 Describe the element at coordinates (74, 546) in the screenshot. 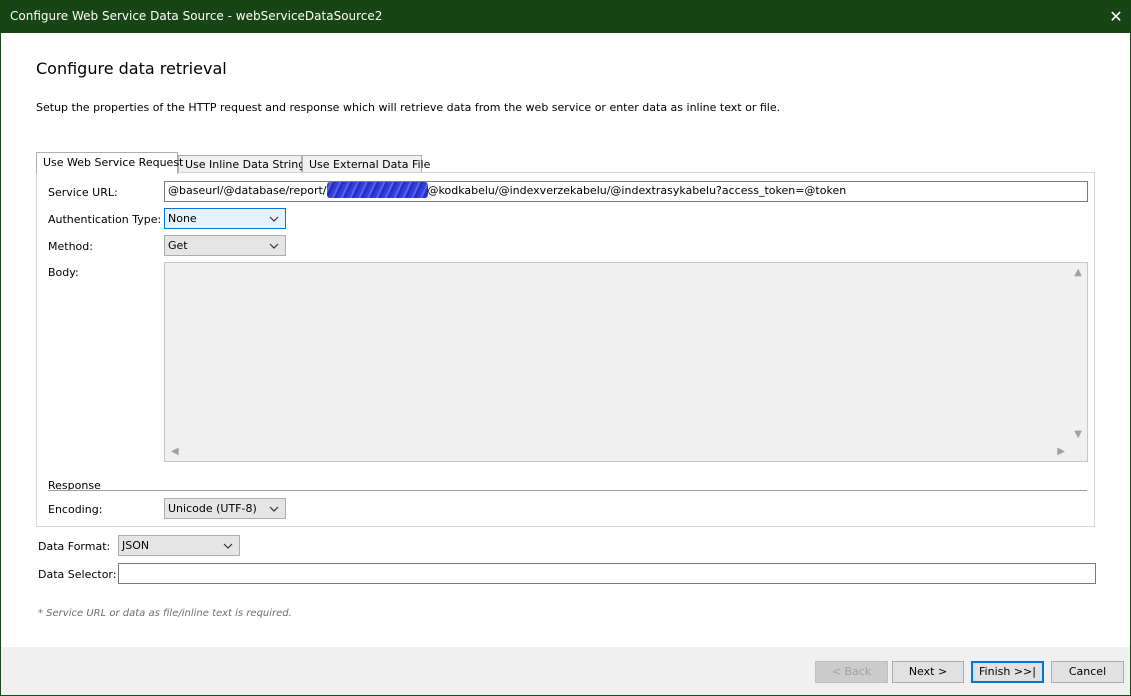

I see `data-format-label: Data Format:` at that location.